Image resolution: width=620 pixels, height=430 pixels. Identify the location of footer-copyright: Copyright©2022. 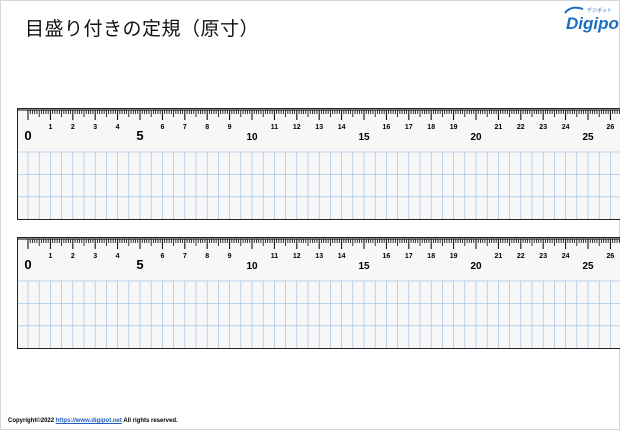
(32, 421).